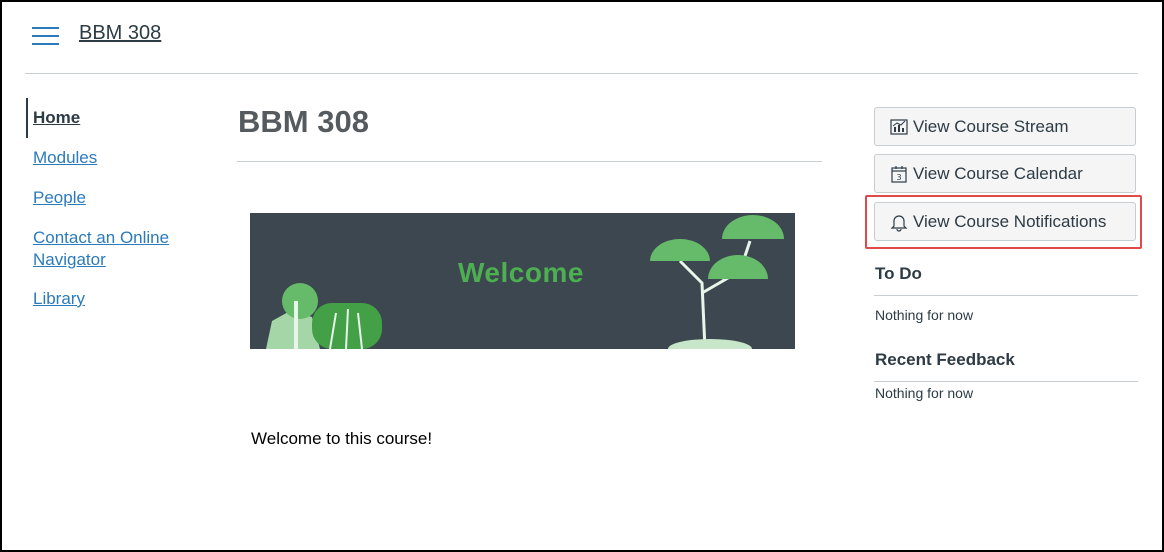  Describe the element at coordinates (521, 272) in the screenshot. I see `banner-welcome-text: Welcome` at that location.